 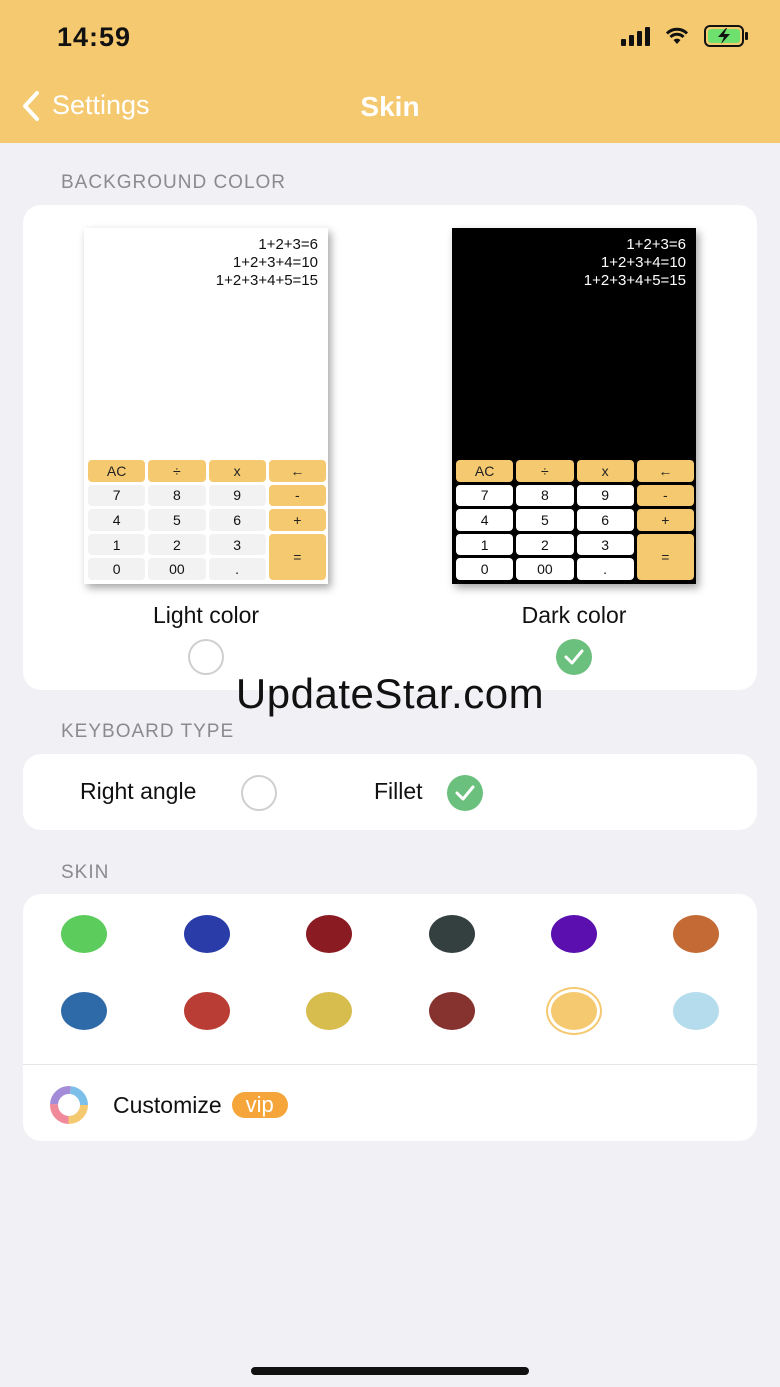 What do you see at coordinates (259, 1105) in the screenshot?
I see `vip-badge: vip` at bounding box center [259, 1105].